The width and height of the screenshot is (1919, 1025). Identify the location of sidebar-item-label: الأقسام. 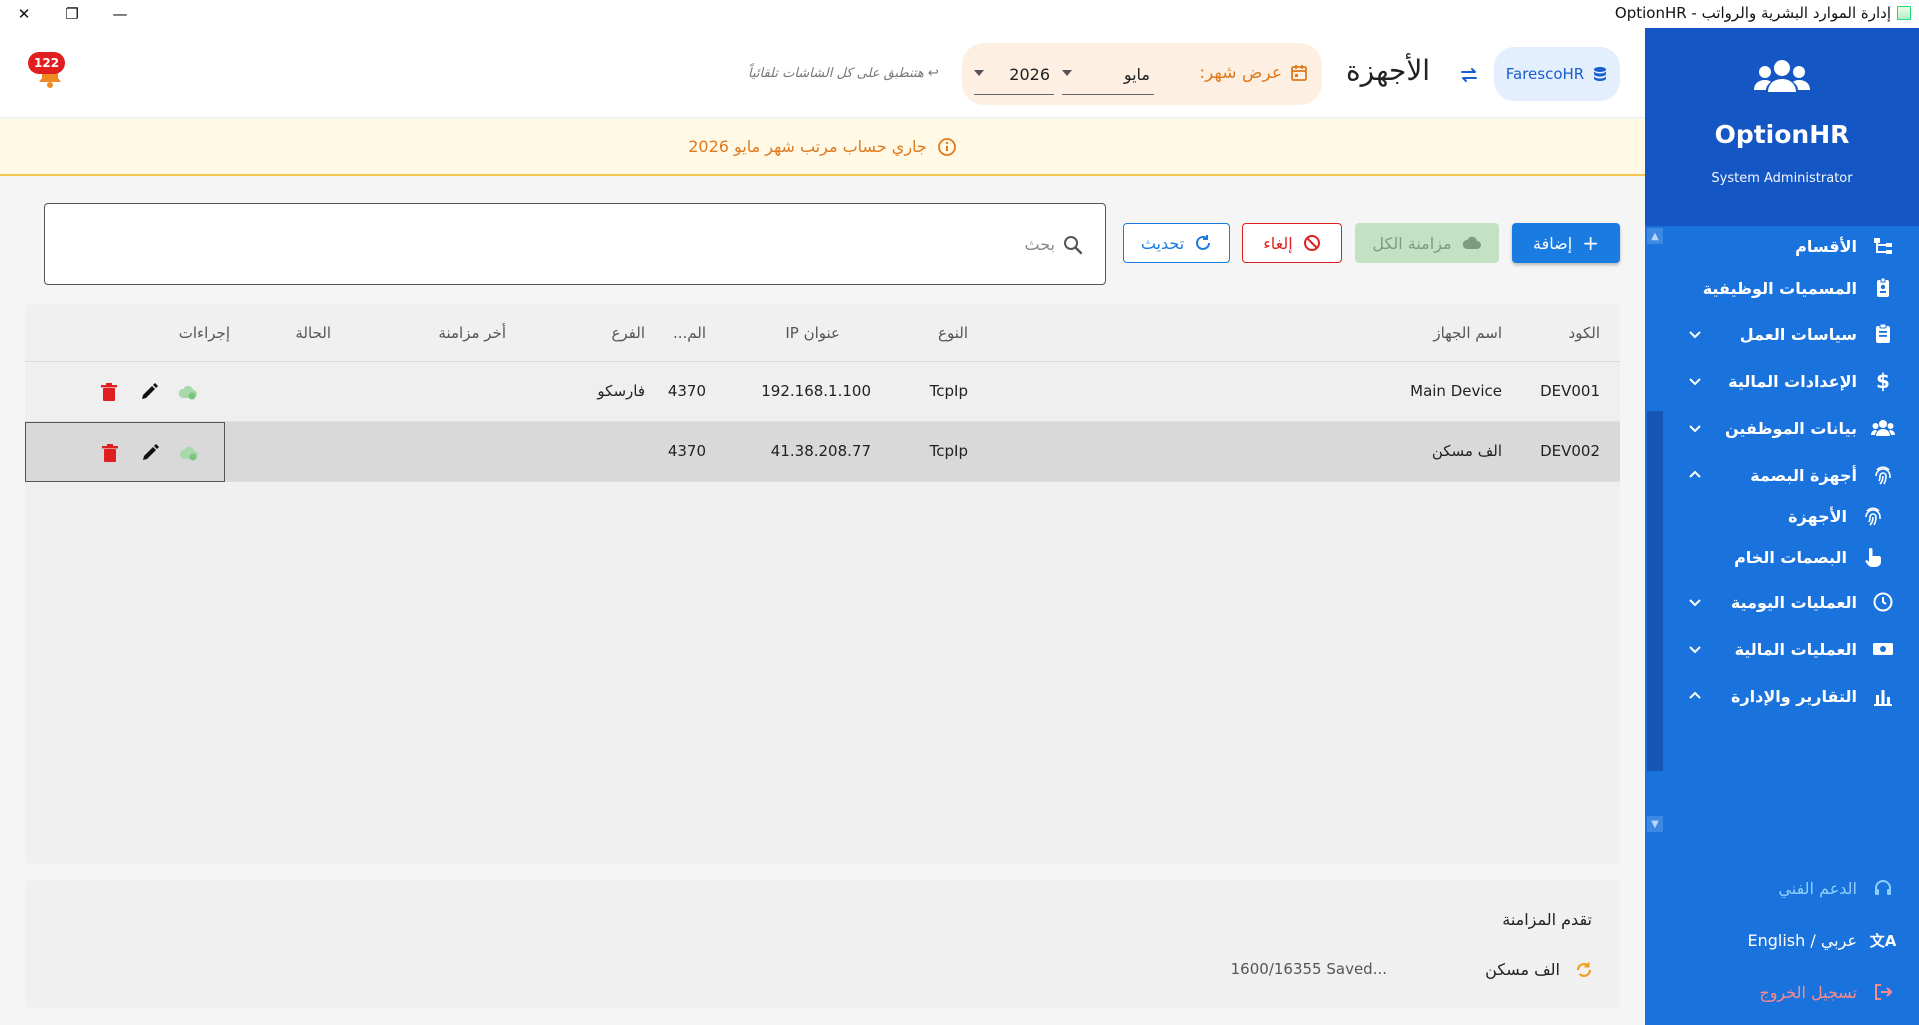
(1826, 246).